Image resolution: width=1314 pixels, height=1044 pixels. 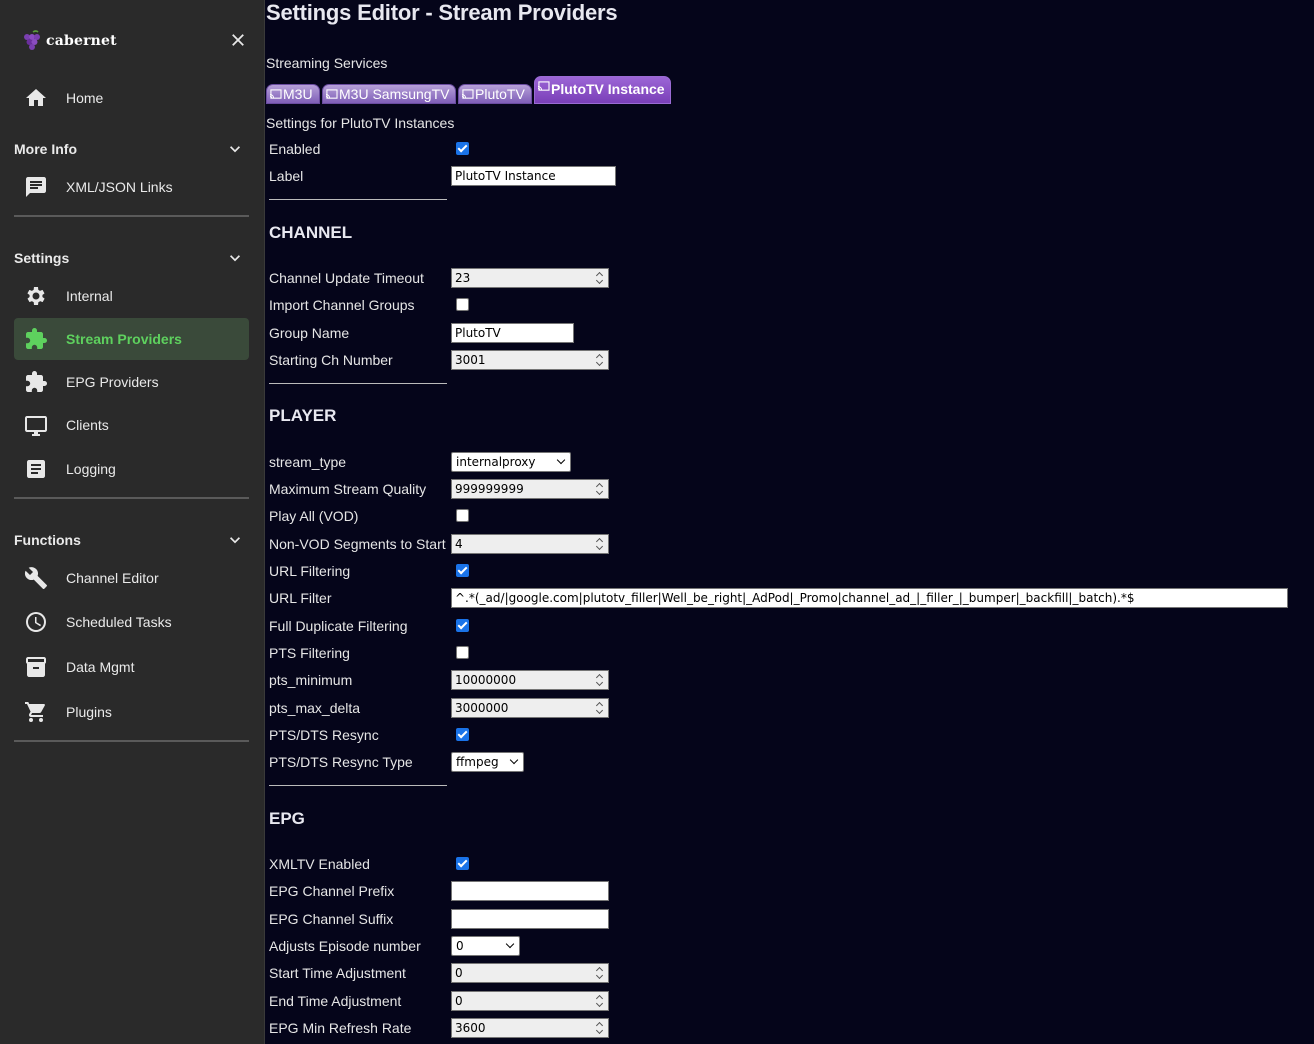 I want to click on sidebar-item-label: Home, so click(x=85, y=98).